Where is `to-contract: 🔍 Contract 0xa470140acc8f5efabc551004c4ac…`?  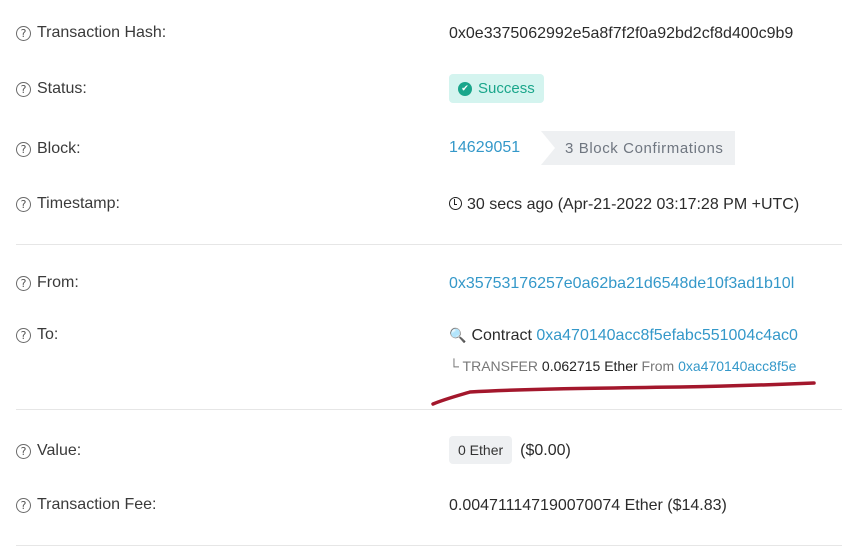 to-contract: 🔍 Contract 0xa470140acc8f5efabc551004c4ac… is located at coordinates (623, 336).